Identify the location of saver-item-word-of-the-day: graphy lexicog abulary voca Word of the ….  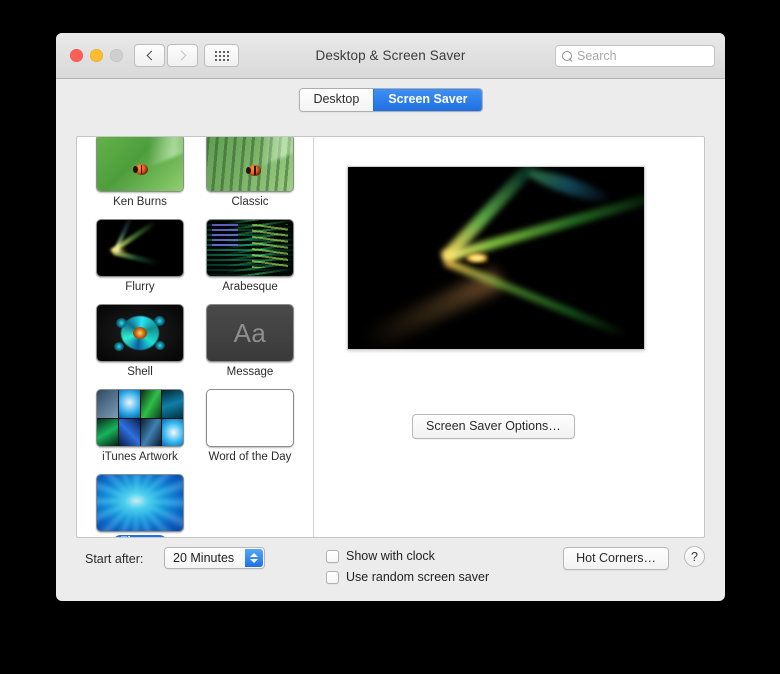
(250, 427).